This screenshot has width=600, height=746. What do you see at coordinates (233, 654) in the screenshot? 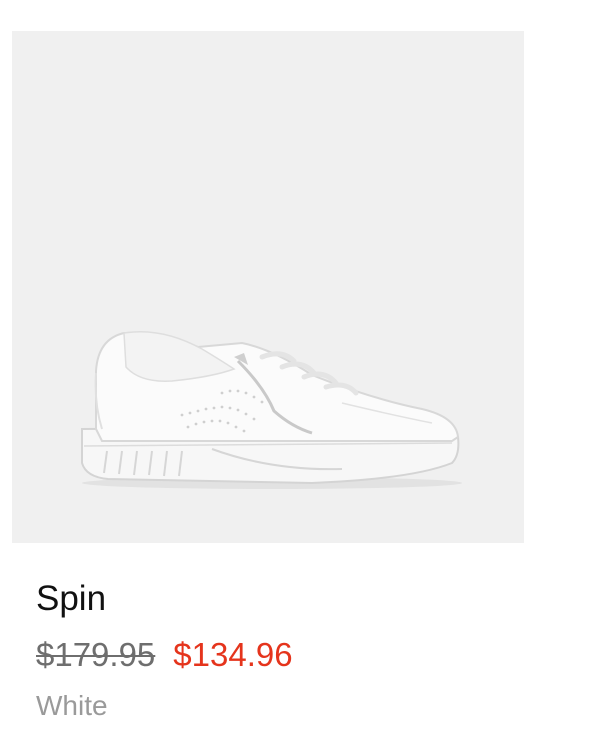
I see `sale-price: $134.96` at bounding box center [233, 654].